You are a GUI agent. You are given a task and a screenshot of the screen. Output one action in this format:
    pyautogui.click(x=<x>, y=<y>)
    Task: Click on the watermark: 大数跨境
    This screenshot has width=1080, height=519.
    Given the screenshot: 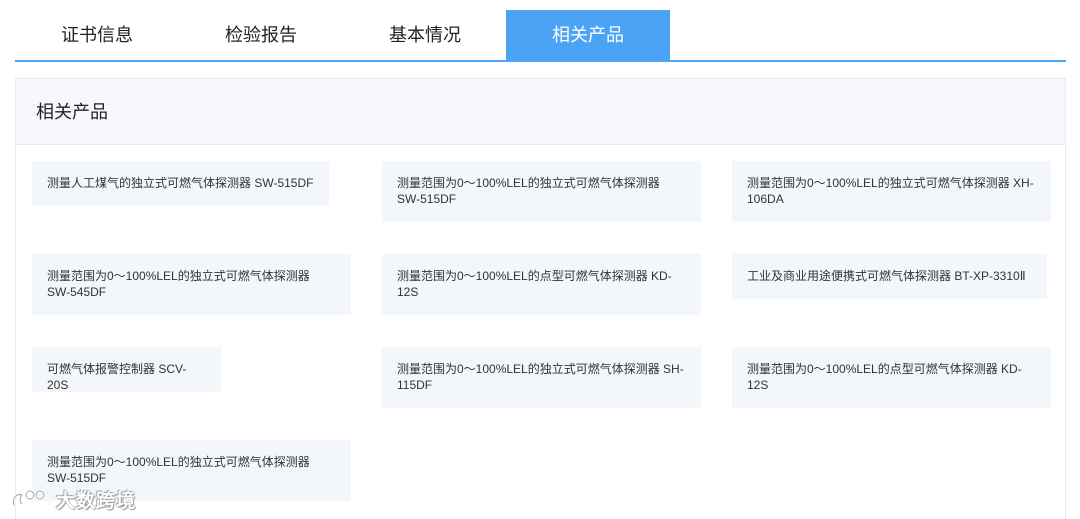 What is the action you would take?
    pyautogui.click(x=73, y=499)
    